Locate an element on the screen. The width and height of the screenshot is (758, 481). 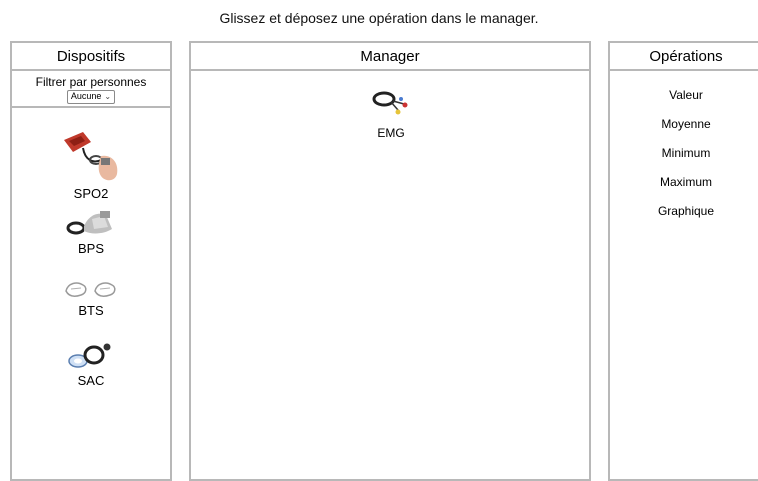
emg-electrodes-icon is located at coordinates (390, 103).